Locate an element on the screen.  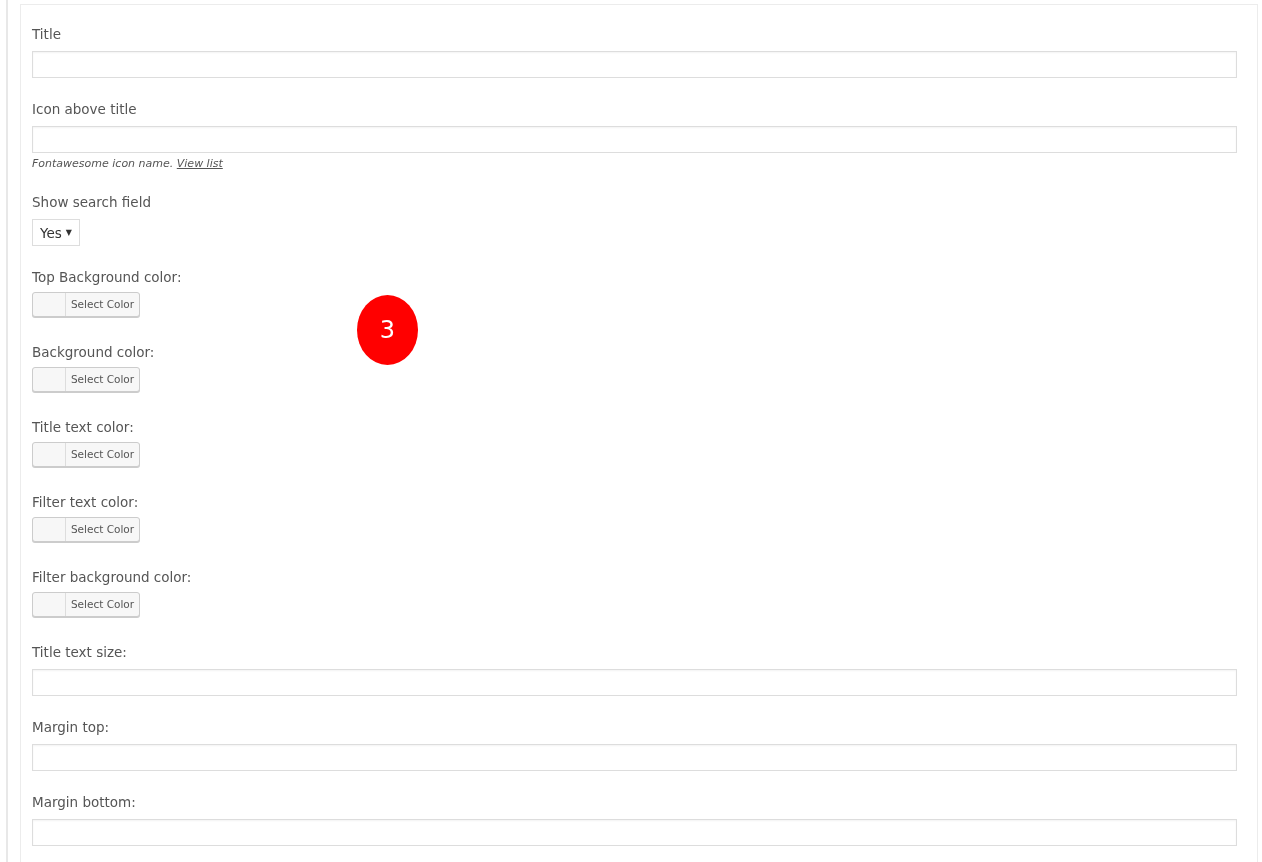
select-dropdown: Yes ▼ is located at coordinates (56, 232).